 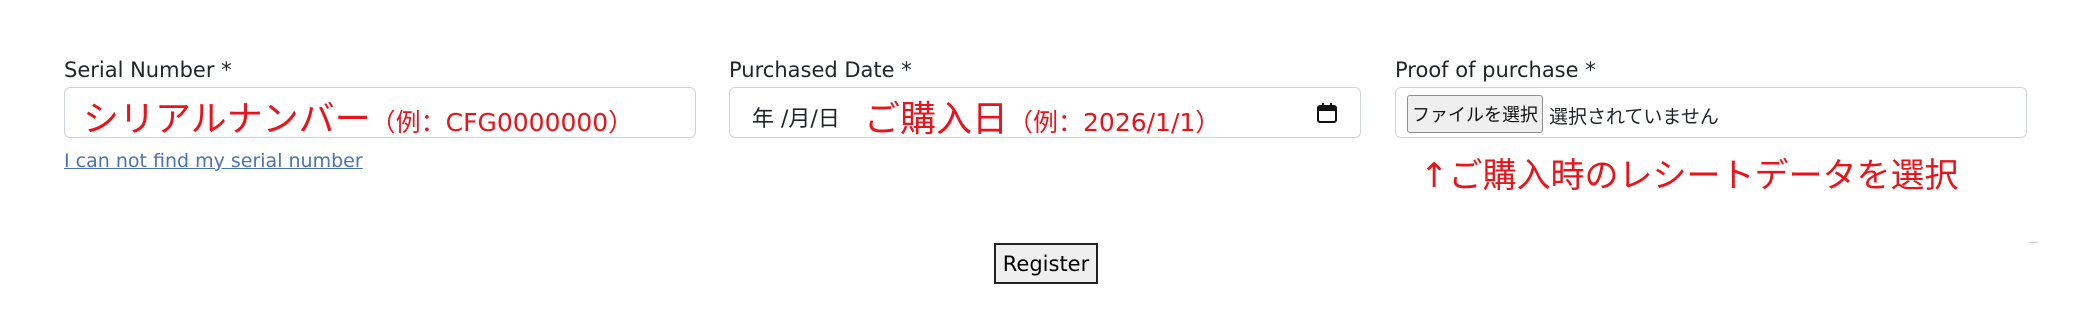 What do you see at coordinates (227, 119) in the screenshot?
I see `serial-annotation-main: シリアルナンバー` at bounding box center [227, 119].